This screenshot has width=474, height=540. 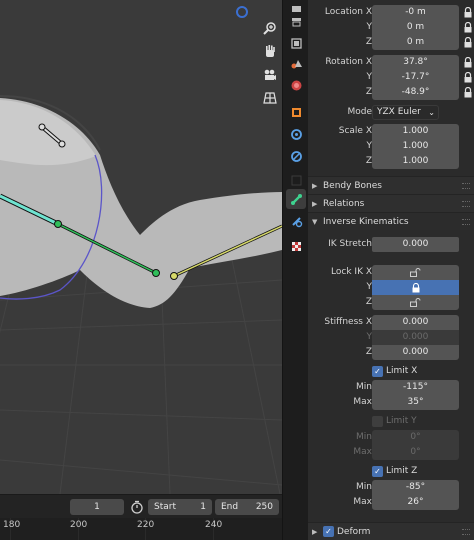 I want to click on lock-ik-y-toggle, so click(x=415, y=287).